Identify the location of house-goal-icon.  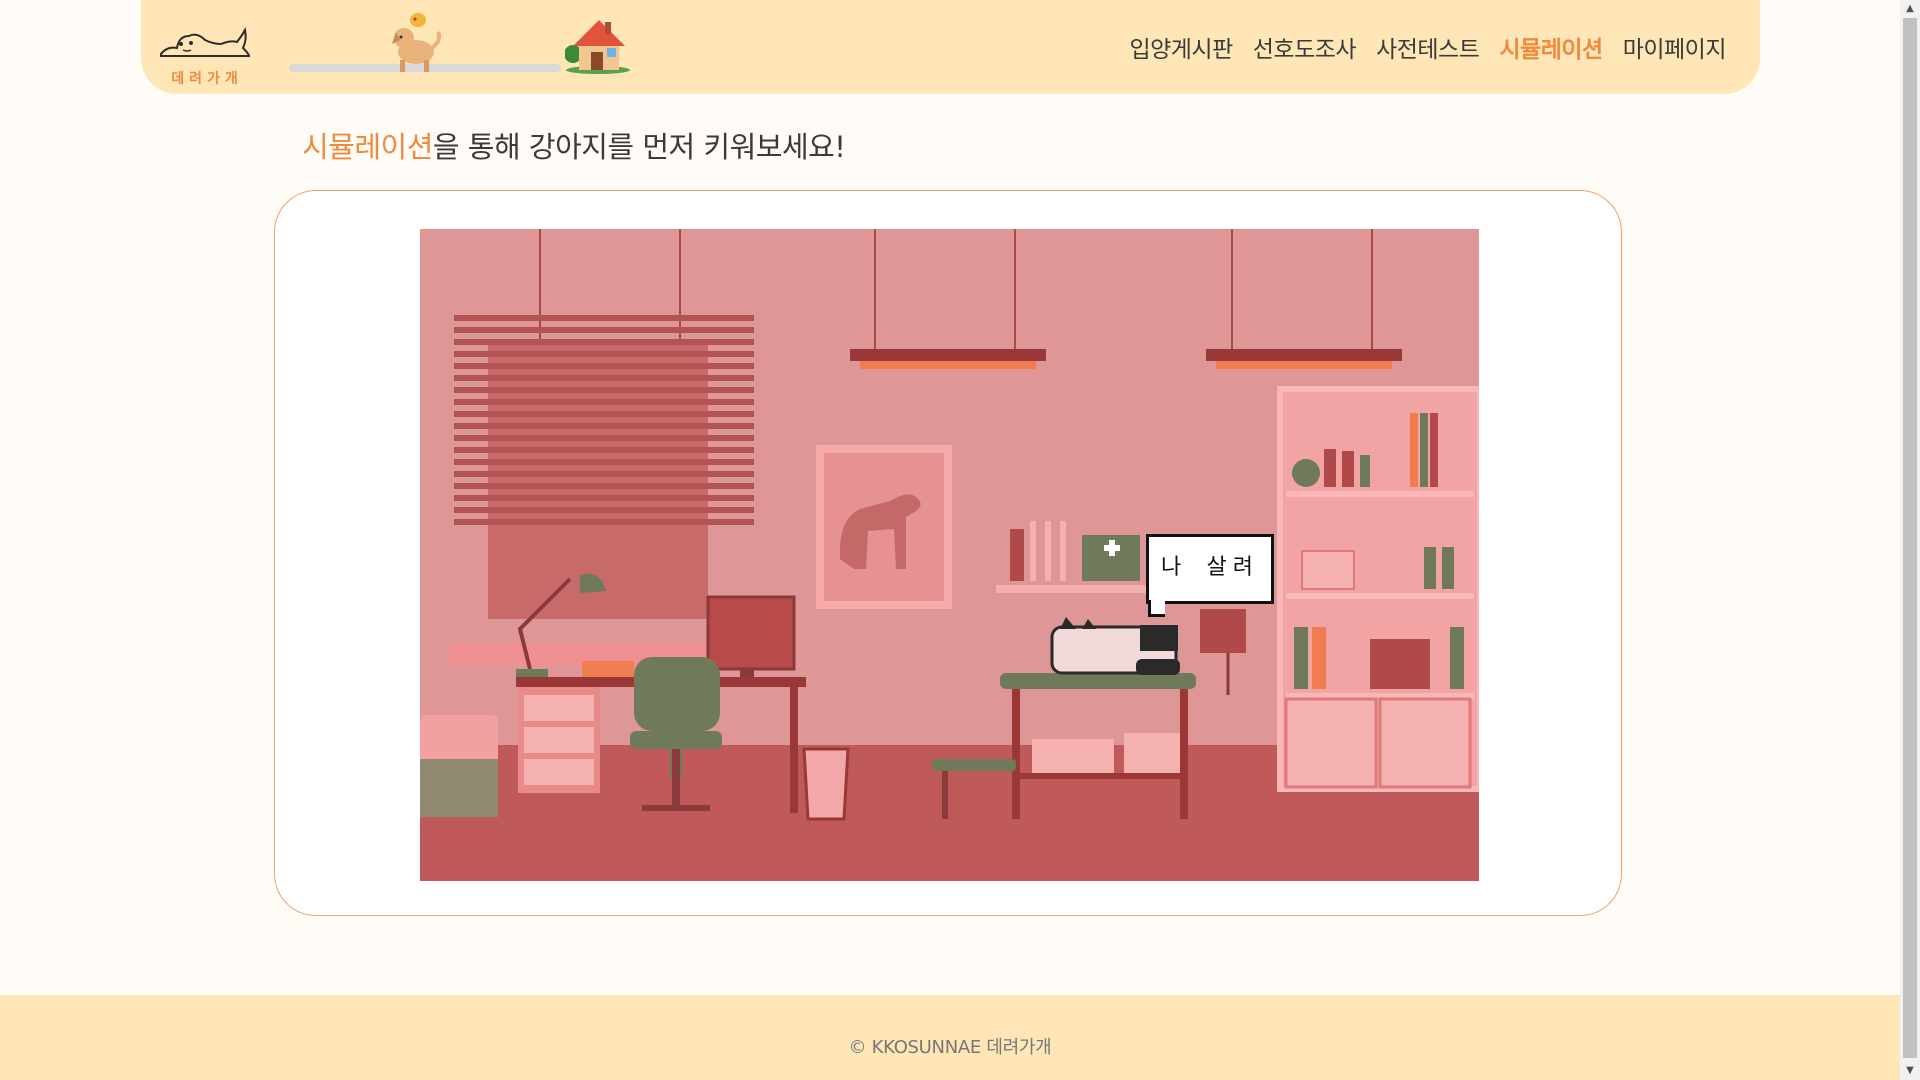
(597, 47).